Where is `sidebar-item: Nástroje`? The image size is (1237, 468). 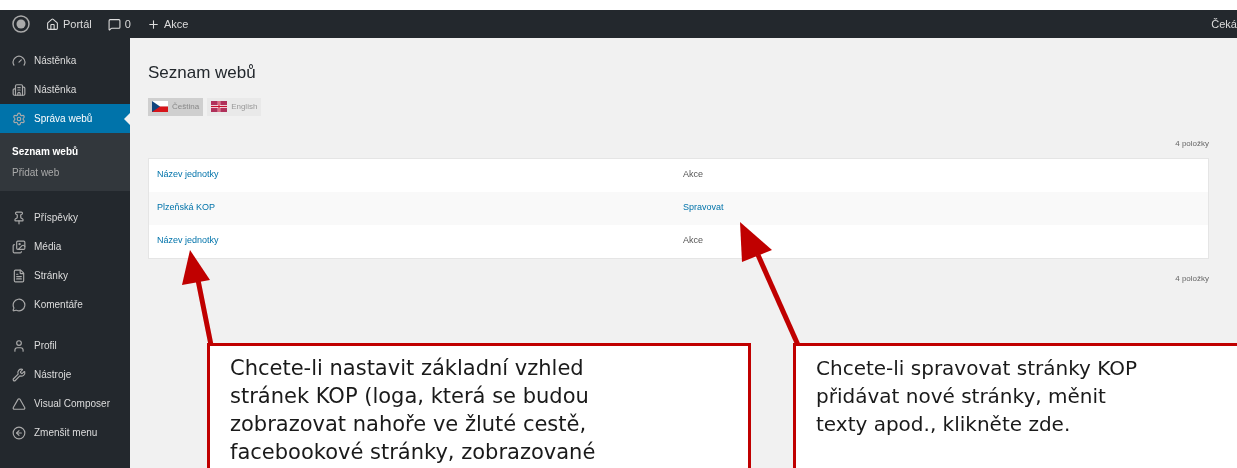 sidebar-item: Nástroje is located at coordinates (65, 374).